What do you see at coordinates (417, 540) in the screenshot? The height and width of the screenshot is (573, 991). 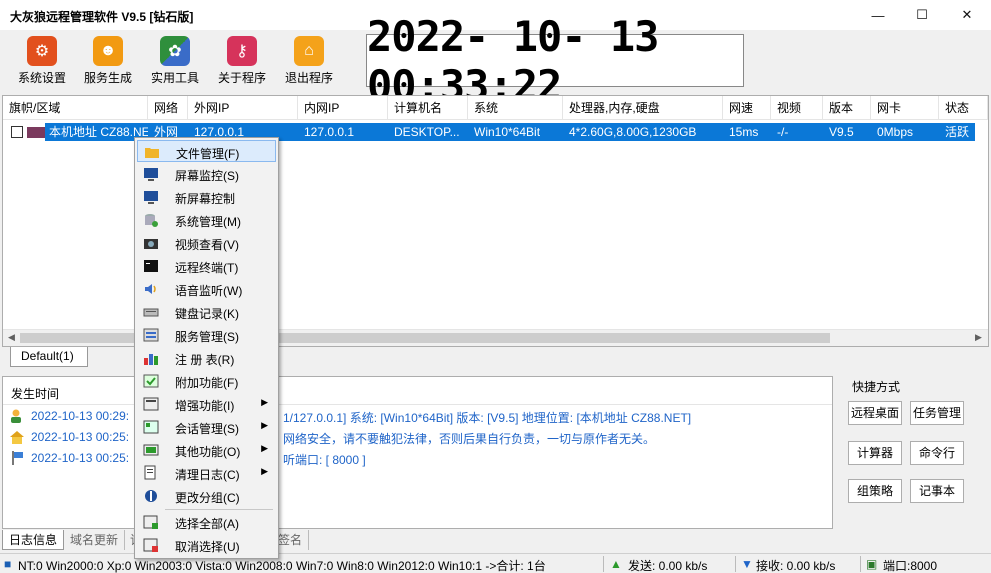 I see `bottom-tabs: 日志信息 域名更新 该 签名` at bounding box center [417, 540].